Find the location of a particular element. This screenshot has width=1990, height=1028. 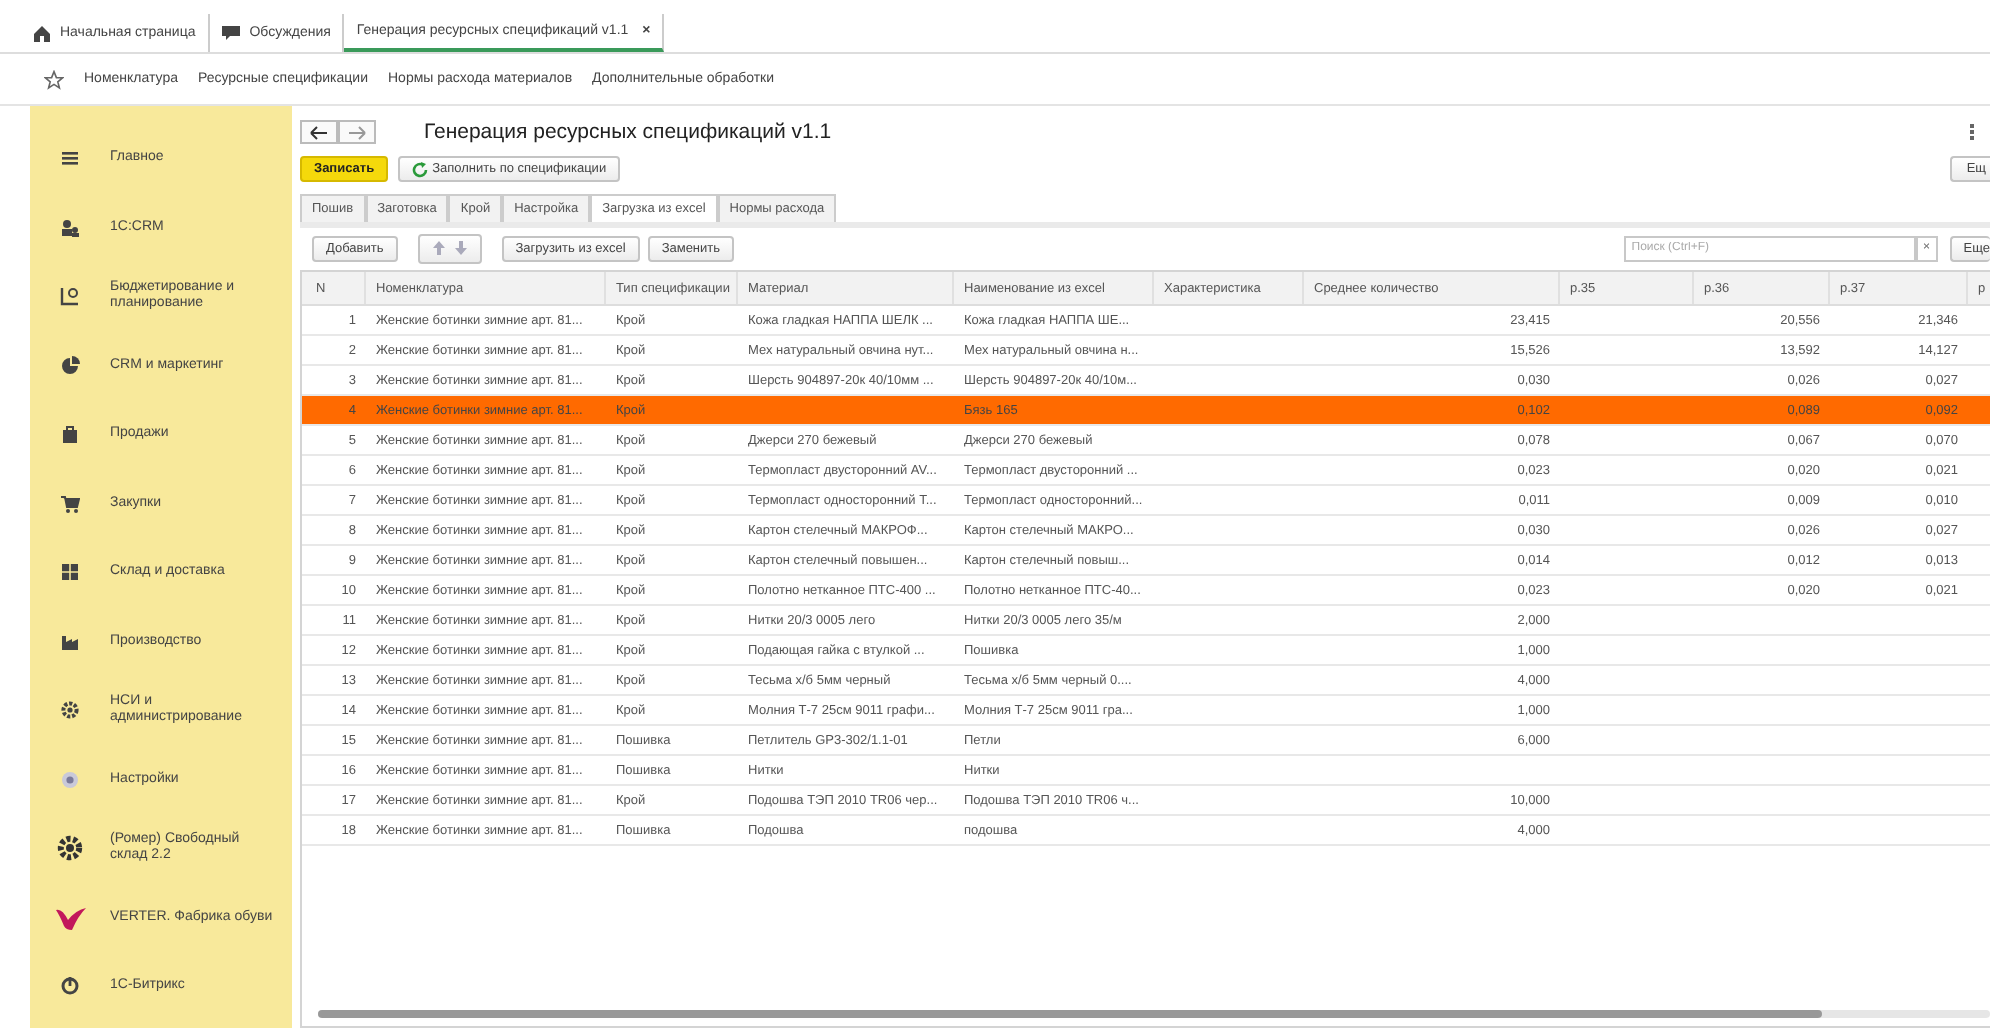

bag-icon is located at coordinates (70, 434).